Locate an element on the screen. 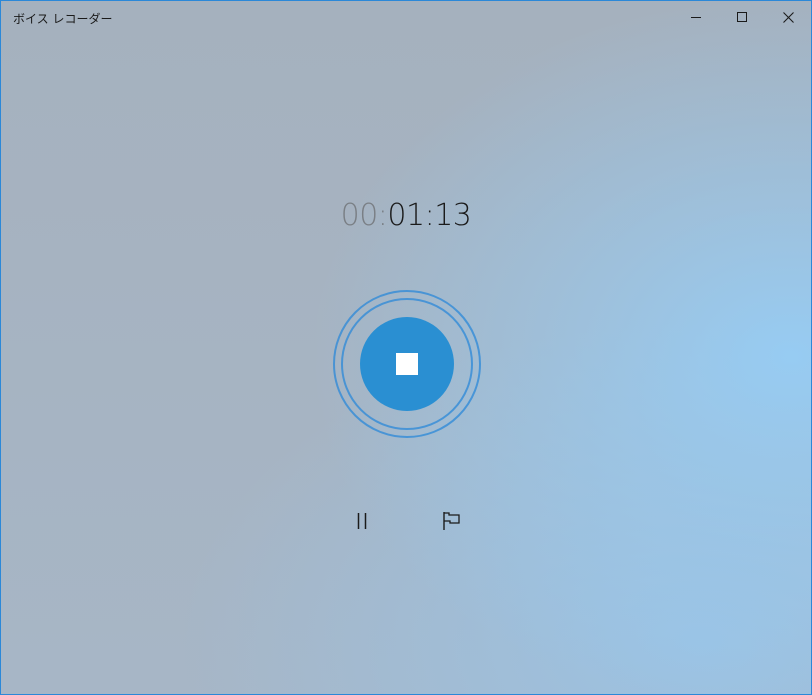 Image resolution: width=812 pixels, height=695 pixels. flag-icon is located at coordinates (451, 521).